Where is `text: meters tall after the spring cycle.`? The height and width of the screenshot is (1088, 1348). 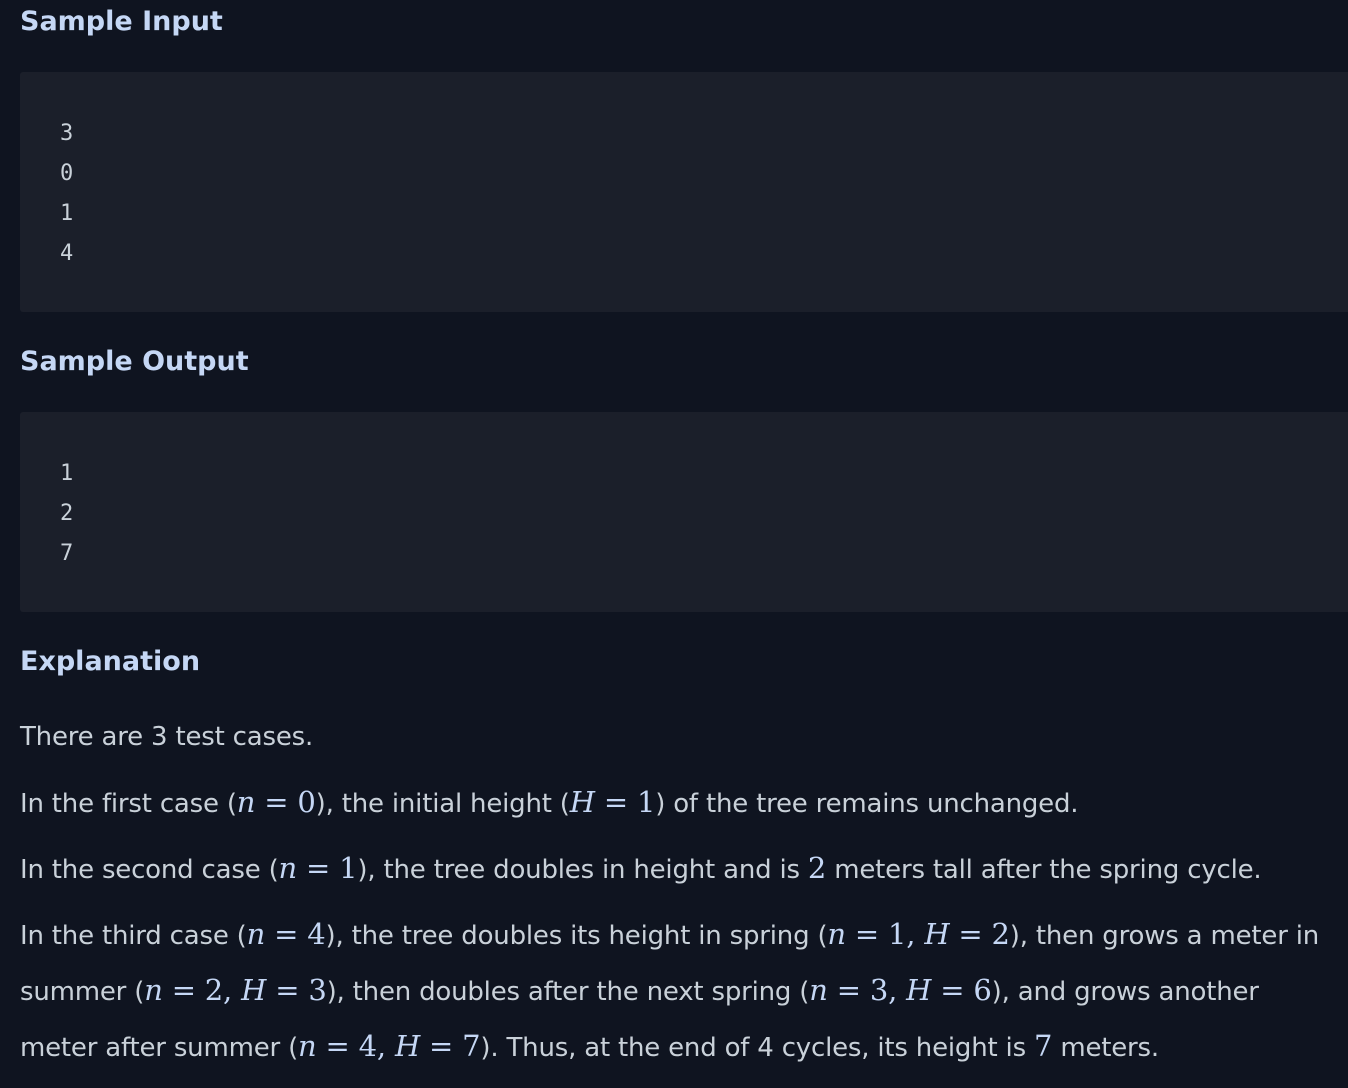 text: meters tall after the spring cycle. is located at coordinates (1044, 870).